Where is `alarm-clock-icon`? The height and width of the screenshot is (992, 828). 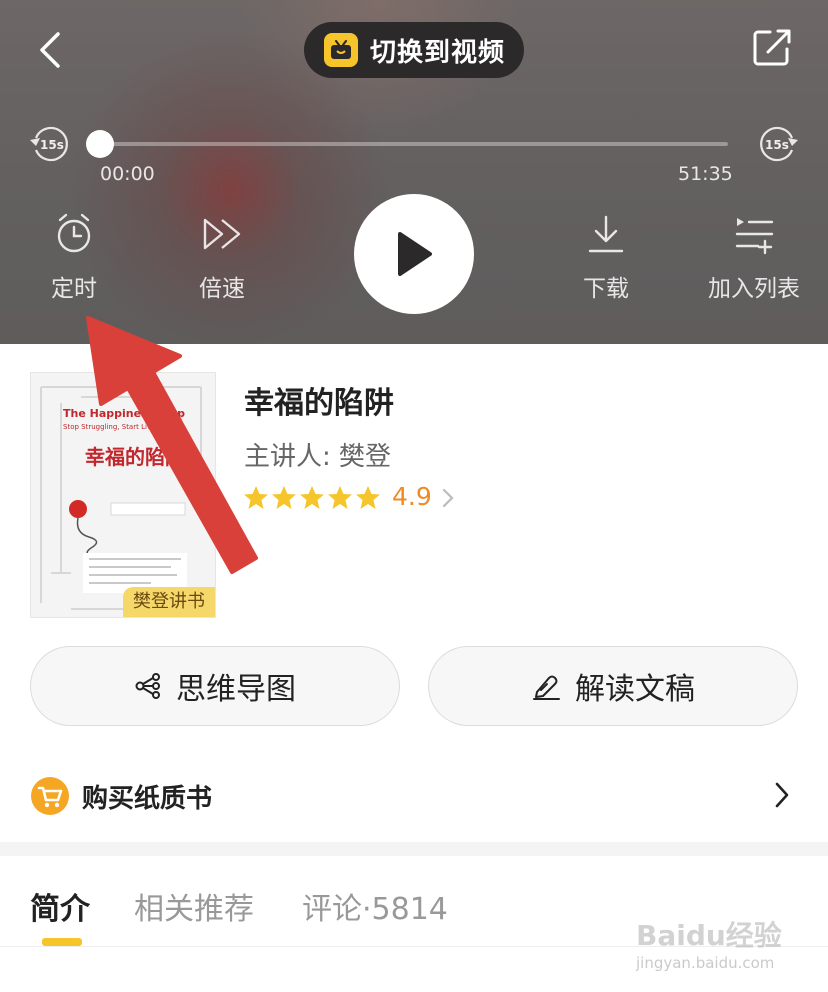 alarm-clock-icon is located at coordinates (74, 233).